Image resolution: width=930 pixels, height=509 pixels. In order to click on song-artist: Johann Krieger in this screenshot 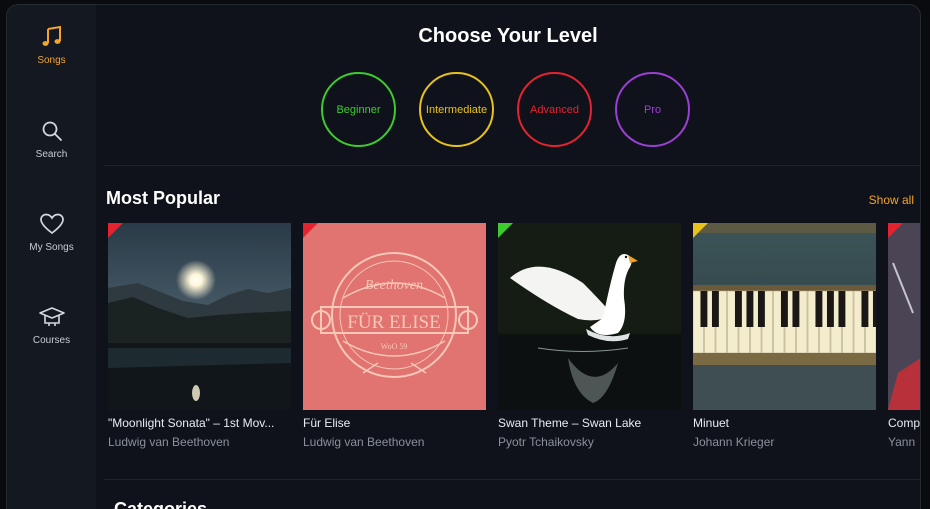, I will do `click(734, 442)`.